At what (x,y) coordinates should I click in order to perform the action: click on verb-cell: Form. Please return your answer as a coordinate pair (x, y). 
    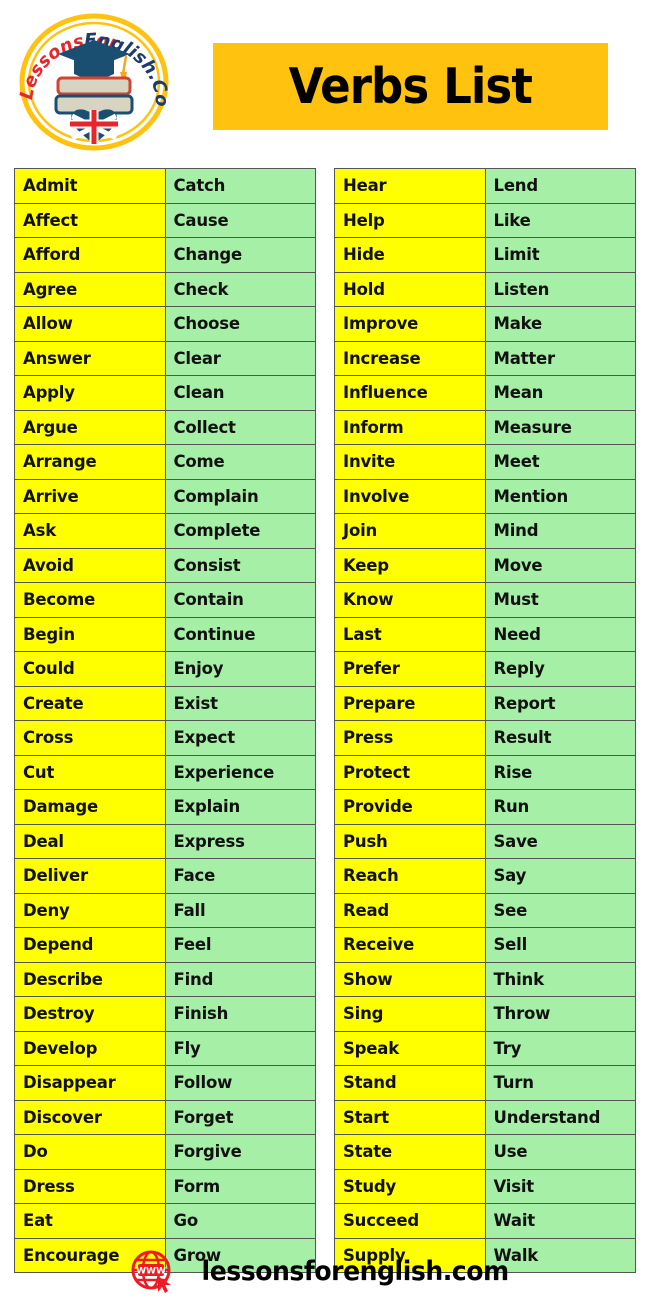
    Looking at the image, I should click on (240, 1186).